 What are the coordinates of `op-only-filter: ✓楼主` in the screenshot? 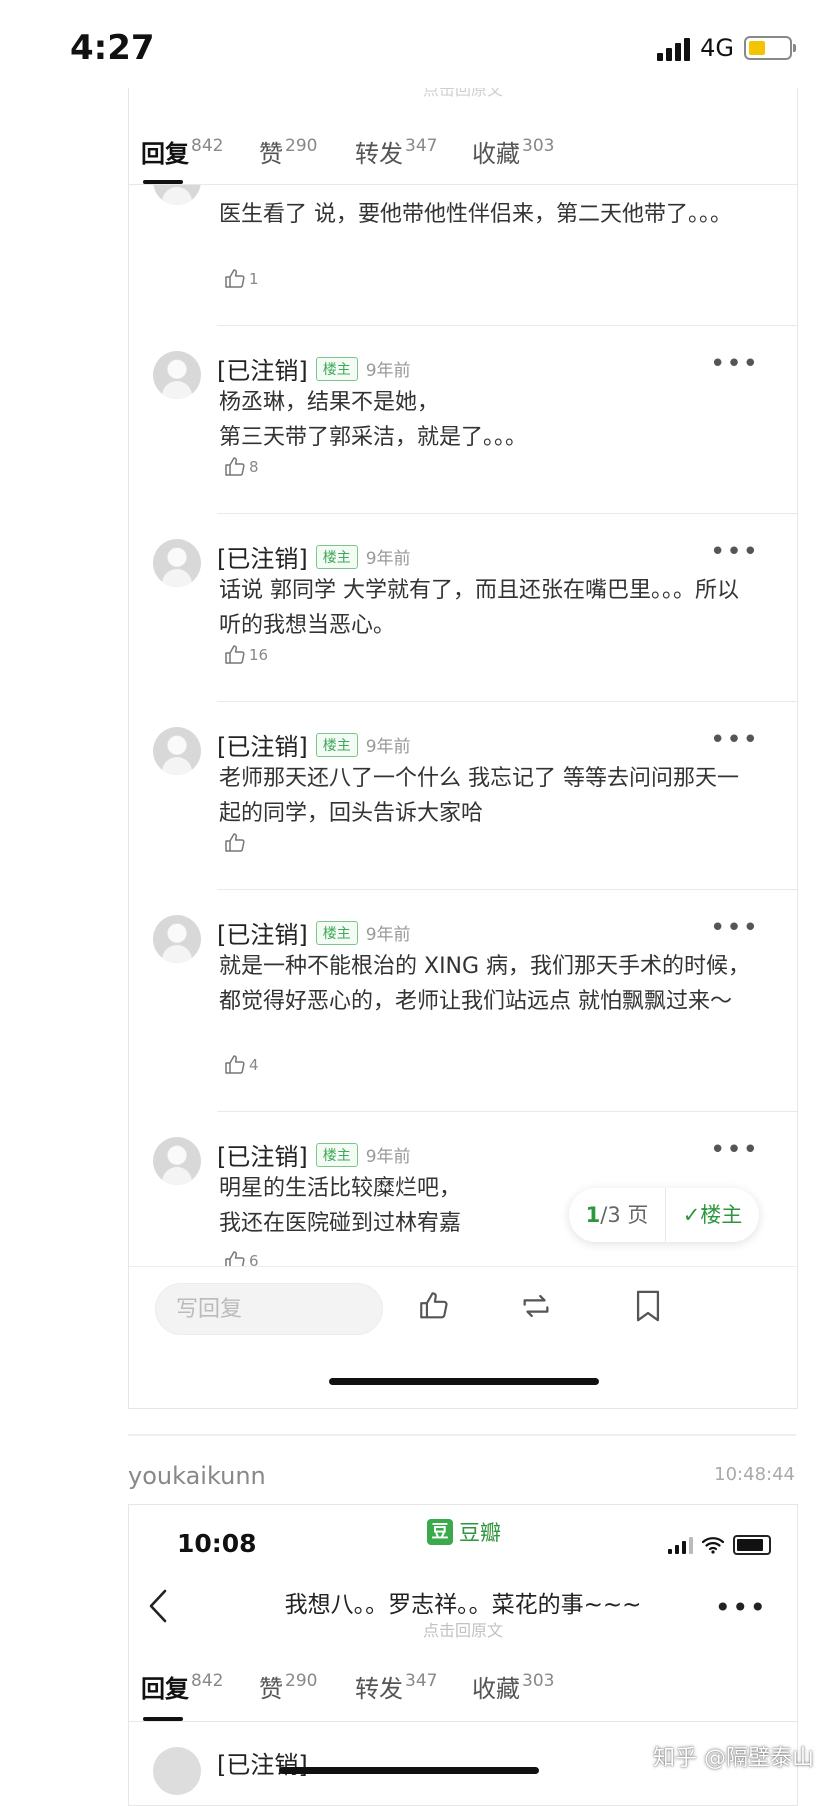 It's located at (712, 1215).